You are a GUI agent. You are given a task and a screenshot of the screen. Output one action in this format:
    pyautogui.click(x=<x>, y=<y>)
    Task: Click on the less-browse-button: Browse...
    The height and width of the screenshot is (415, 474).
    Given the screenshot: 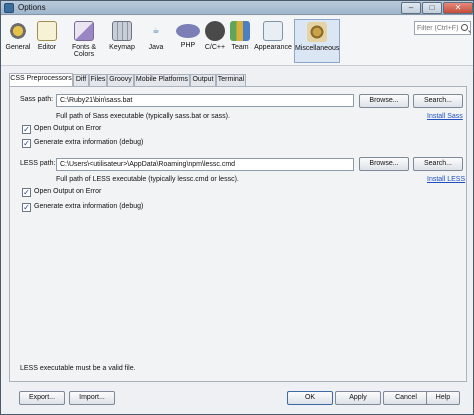 What is the action you would take?
    pyautogui.click(x=384, y=164)
    